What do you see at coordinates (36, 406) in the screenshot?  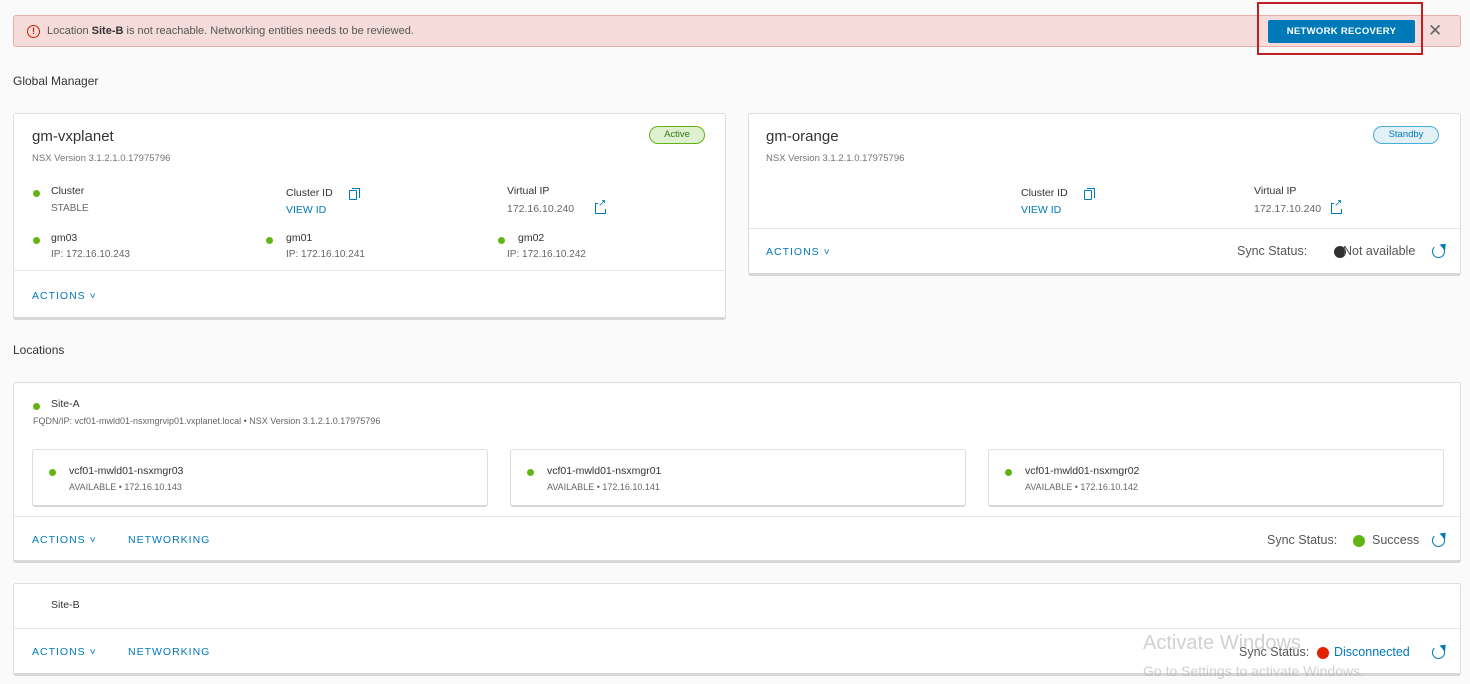 I see `site-status-dot` at bounding box center [36, 406].